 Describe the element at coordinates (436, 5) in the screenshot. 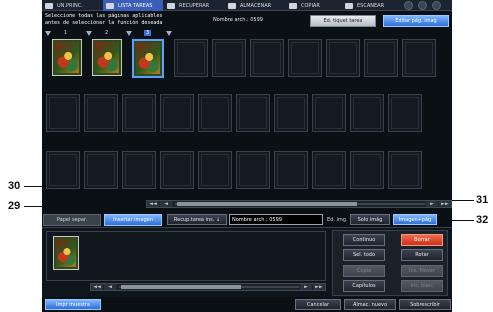

I see `help-round-icon` at that location.